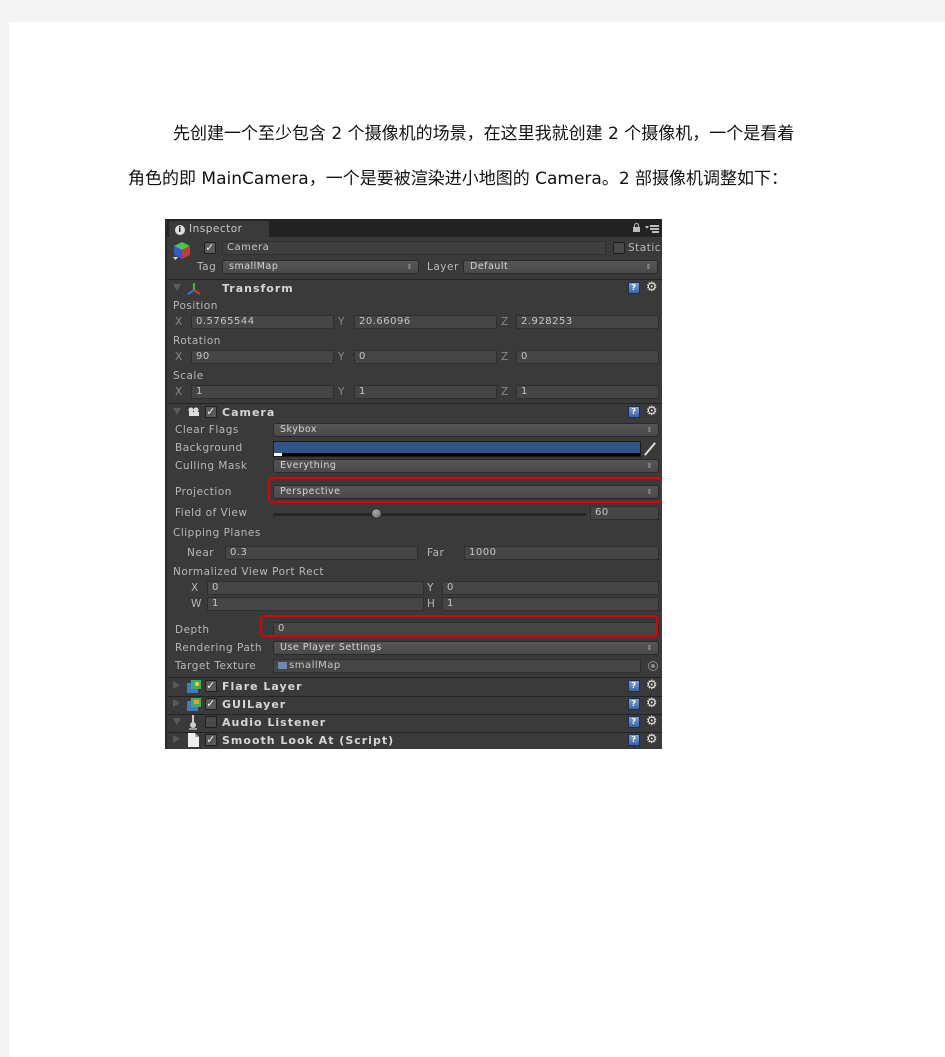 This screenshot has width=945, height=1057. What do you see at coordinates (414, 289) in the screenshot?
I see `transform-header: Transform ? ⚙` at bounding box center [414, 289].